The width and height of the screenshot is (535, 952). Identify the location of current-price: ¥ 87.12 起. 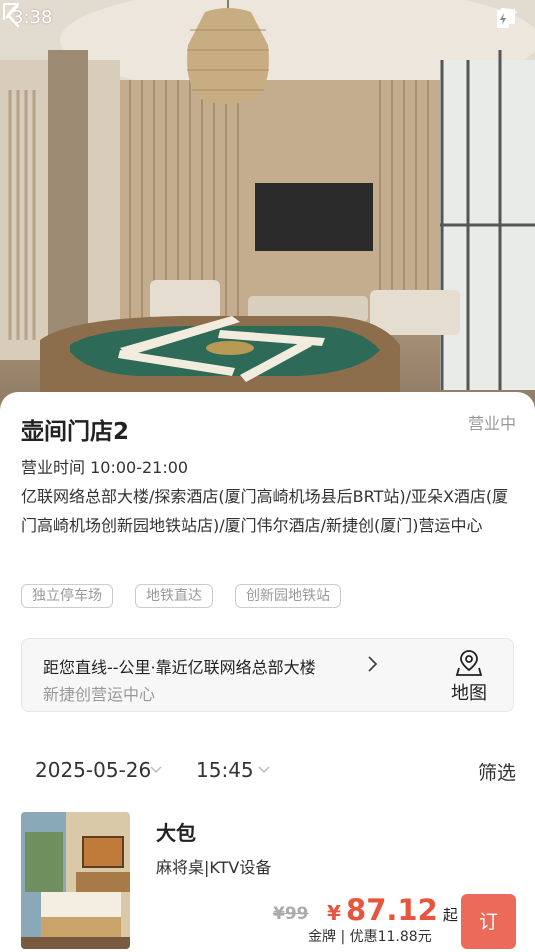
(392, 910).